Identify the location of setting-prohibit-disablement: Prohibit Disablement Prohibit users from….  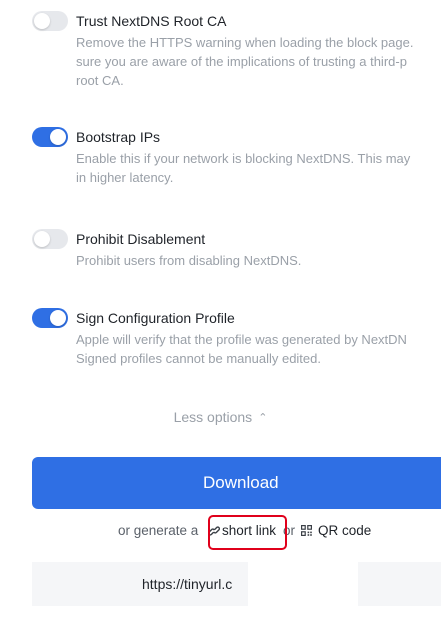
(236, 251).